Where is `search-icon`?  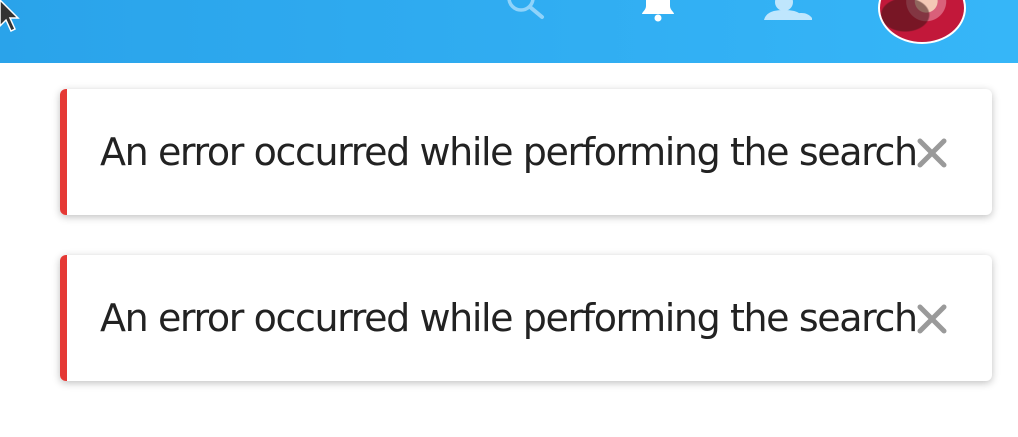 search-icon is located at coordinates (526, 10).